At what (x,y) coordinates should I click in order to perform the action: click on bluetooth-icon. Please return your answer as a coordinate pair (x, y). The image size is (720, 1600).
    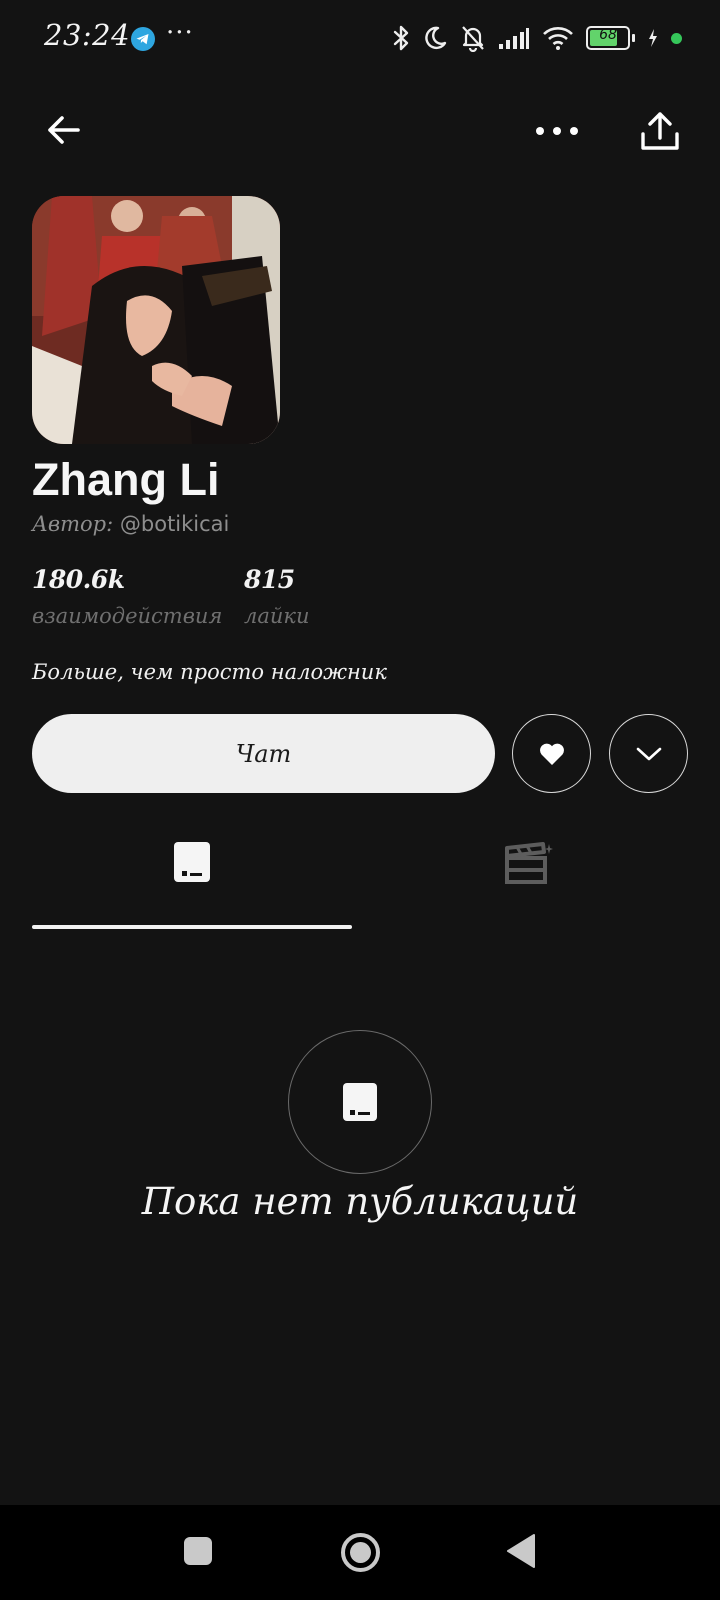
    Looking at the image, I should click on (401, 38).